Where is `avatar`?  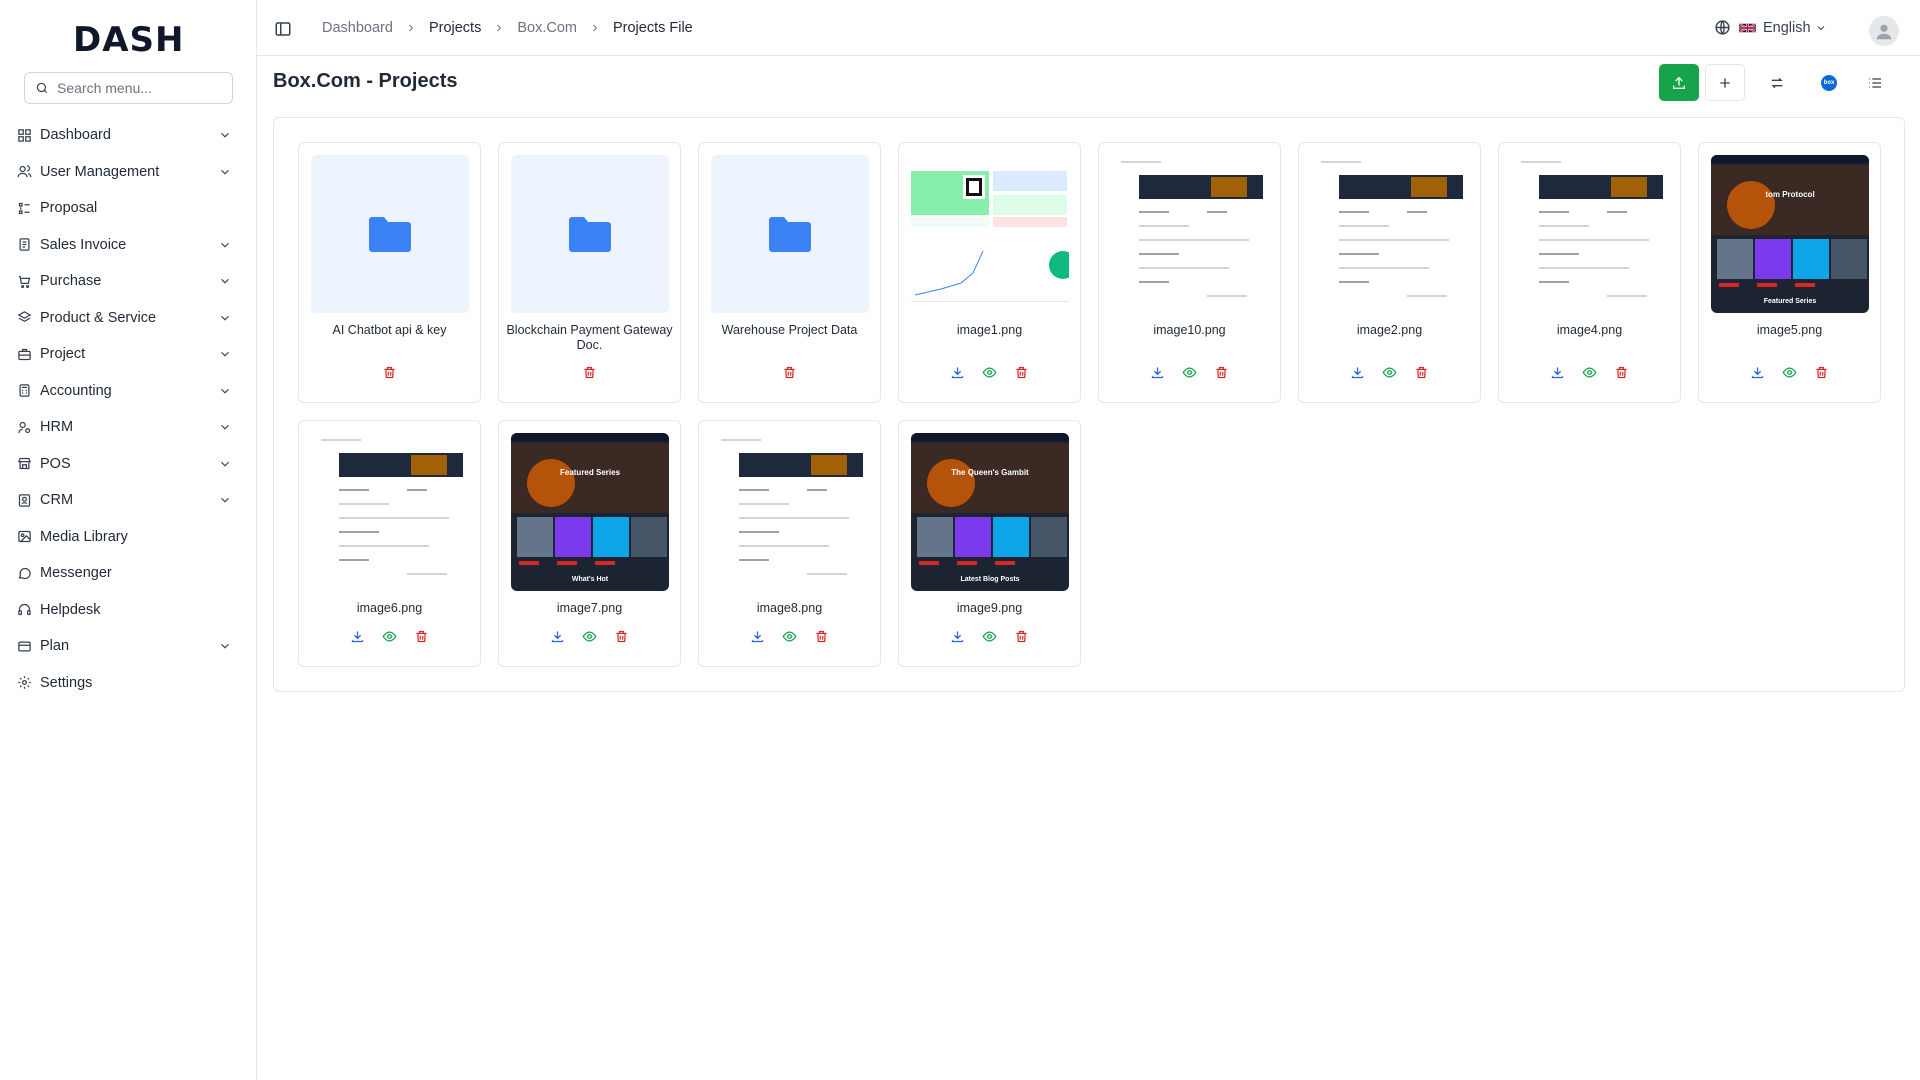 avatar is located at coordinates (1884, 31).